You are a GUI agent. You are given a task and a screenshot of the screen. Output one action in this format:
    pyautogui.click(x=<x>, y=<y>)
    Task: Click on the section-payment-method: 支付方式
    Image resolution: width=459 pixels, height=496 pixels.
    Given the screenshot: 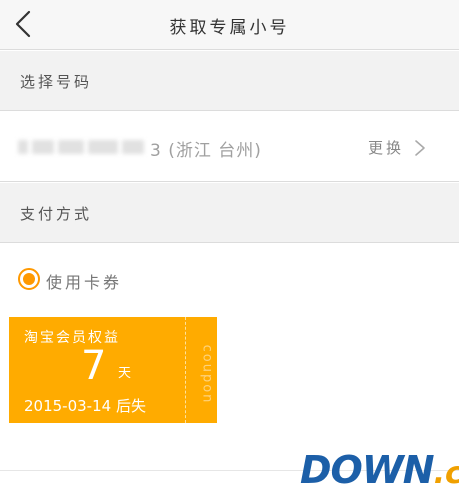 What is the action you would take?
    pyautogui.click(x=229, y=213)
    